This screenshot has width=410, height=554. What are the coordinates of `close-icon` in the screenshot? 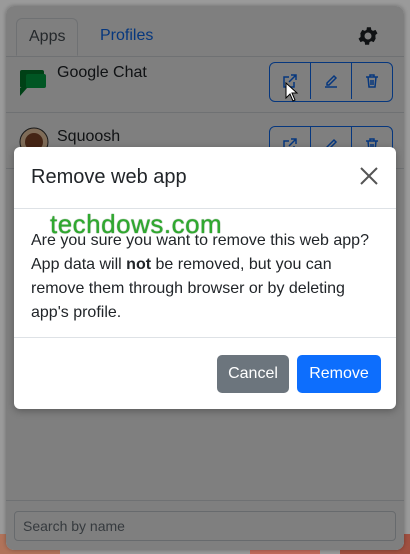 It's located at (369, 176).